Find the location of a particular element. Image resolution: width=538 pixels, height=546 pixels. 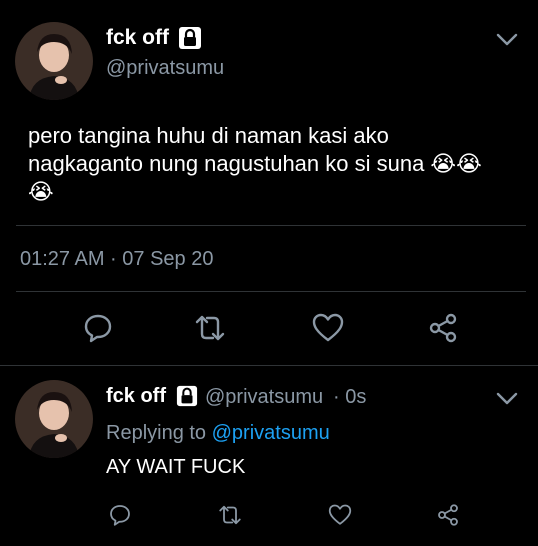

timestamp: 01:27 AM · 07 Sep 20 is located at coordinates (116, 259).